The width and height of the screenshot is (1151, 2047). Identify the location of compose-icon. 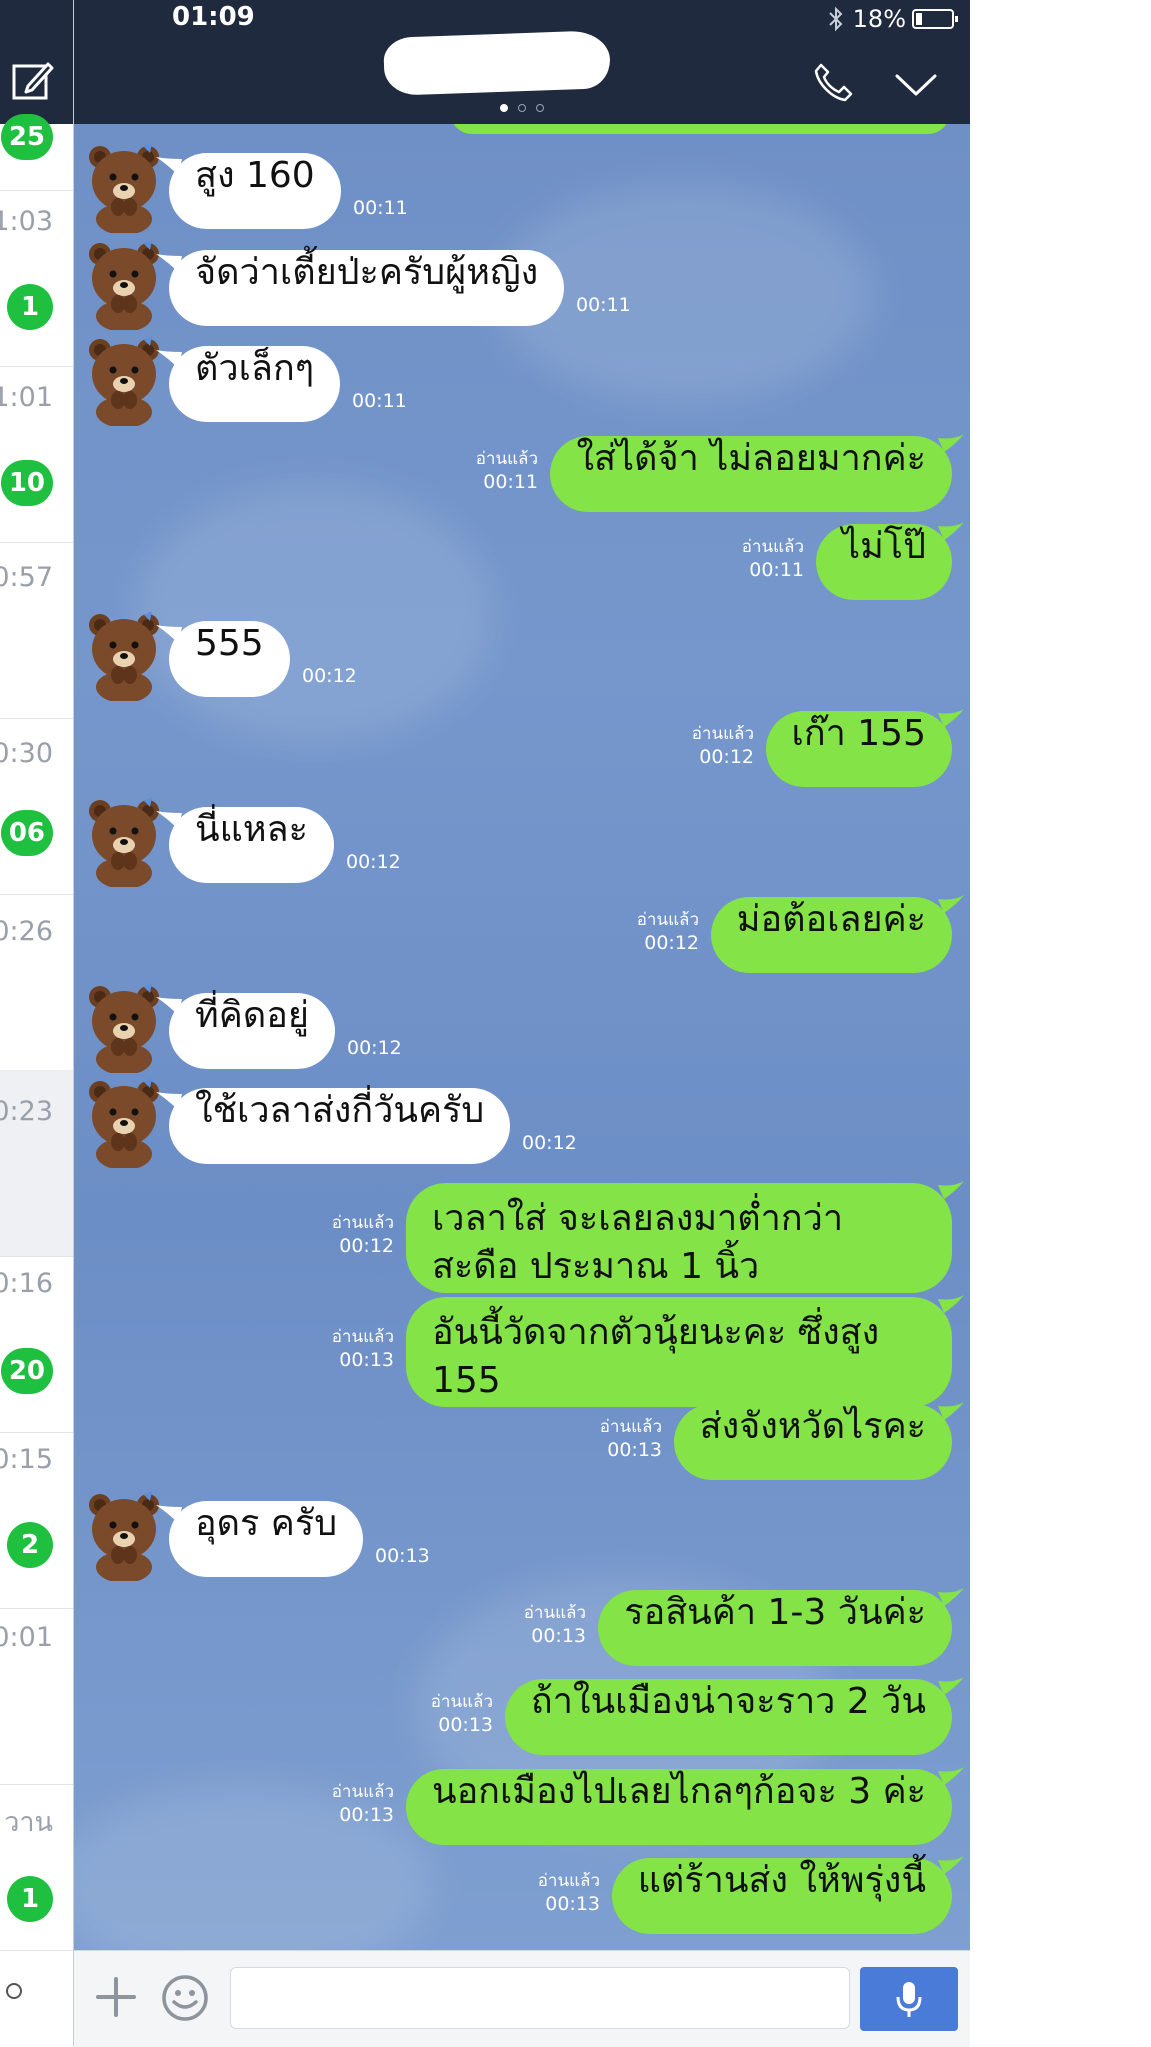
(32, 82).